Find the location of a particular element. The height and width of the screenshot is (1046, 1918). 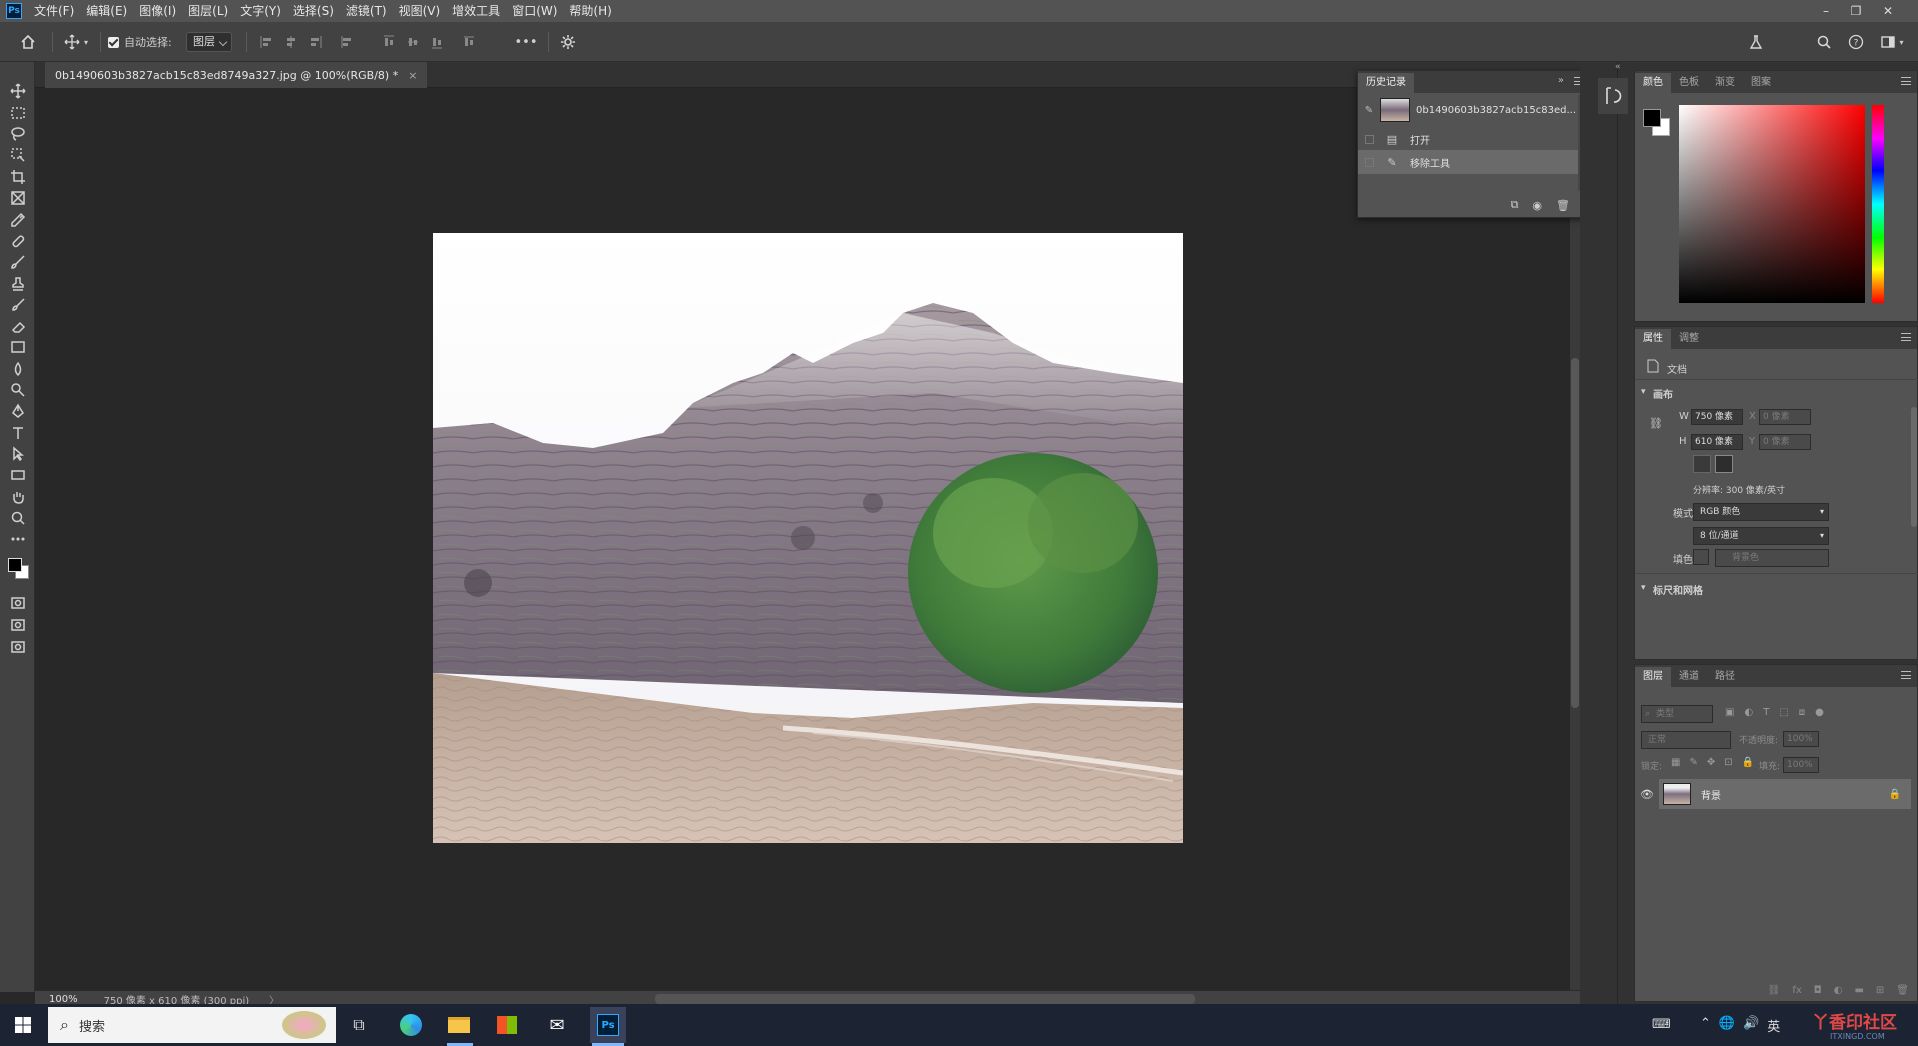

menu-item: 选择(S) is located at coordinates (313, 11).